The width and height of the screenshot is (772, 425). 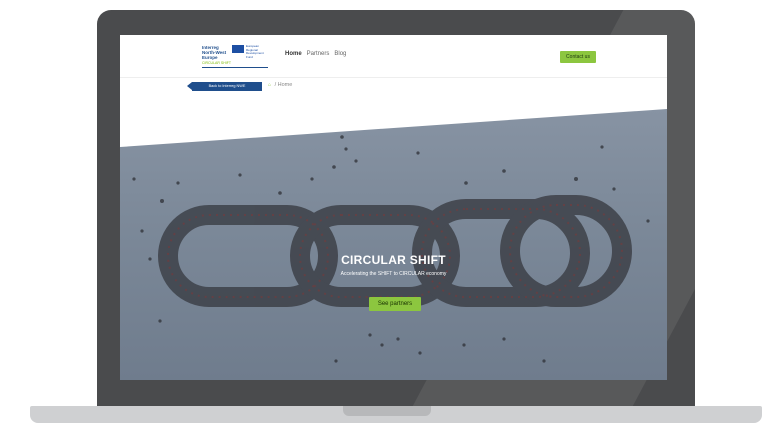 I want to click on nav-links: Home Partners Blog, so click(x=315, y=54).